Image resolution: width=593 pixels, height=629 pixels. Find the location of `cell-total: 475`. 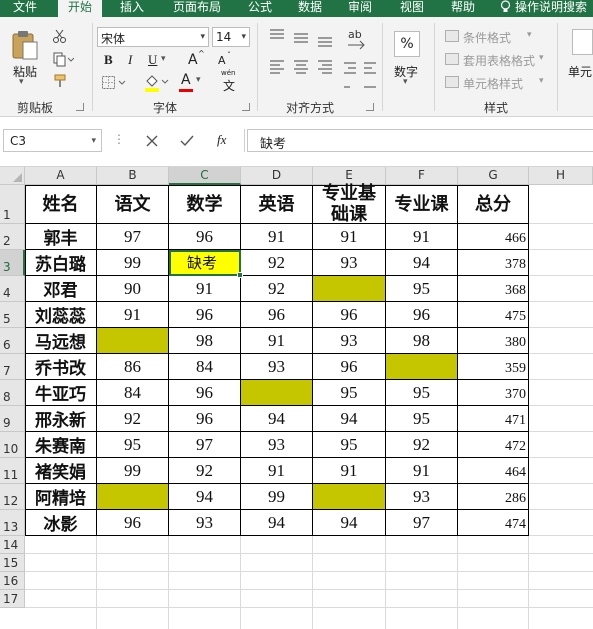

cell-total: 475 is located at coordinates (493, 315).